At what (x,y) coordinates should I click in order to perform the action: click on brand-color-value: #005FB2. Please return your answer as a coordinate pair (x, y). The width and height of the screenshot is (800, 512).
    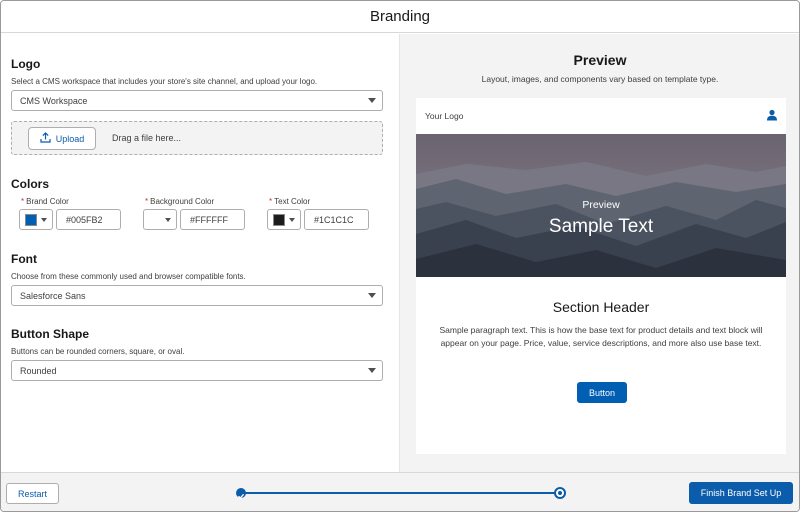
    Looking at the image, I should click on (84, 219).